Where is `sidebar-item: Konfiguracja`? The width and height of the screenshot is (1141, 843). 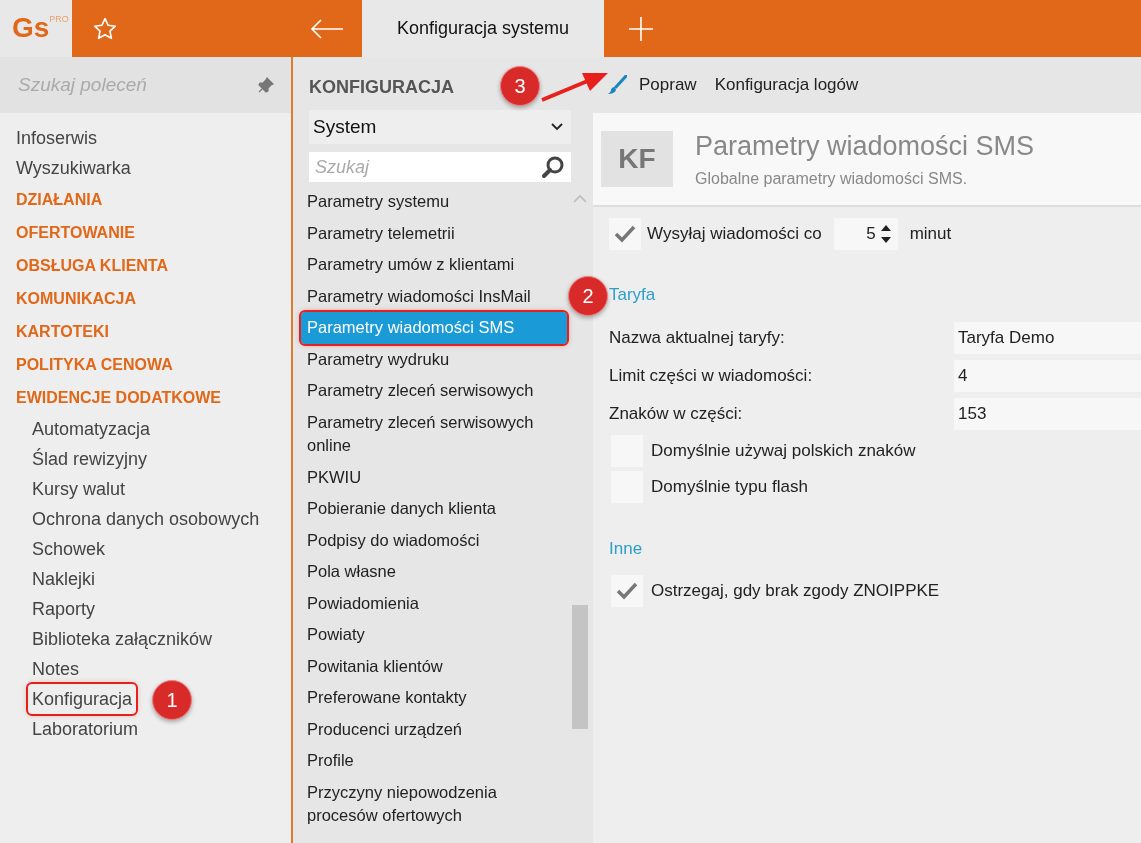
sidebar-item: Konfiguracja is located at coordinates (82, 699).